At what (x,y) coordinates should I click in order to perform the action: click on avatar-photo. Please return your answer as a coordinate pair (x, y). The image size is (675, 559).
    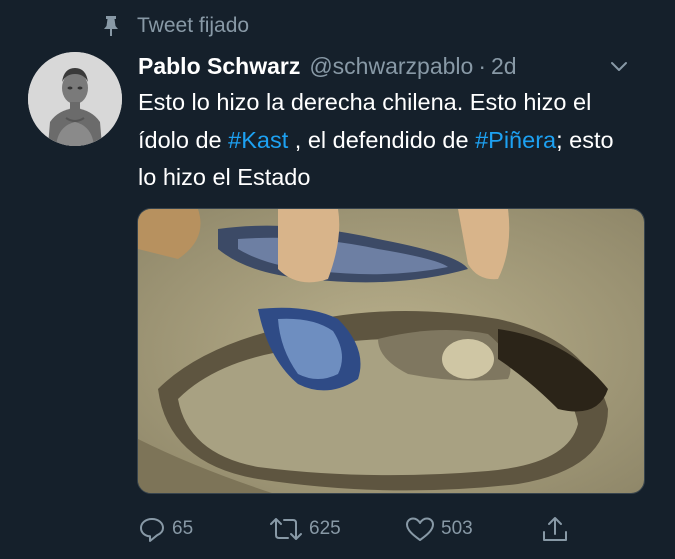
    Looking at the image, I should click on (75, 99).